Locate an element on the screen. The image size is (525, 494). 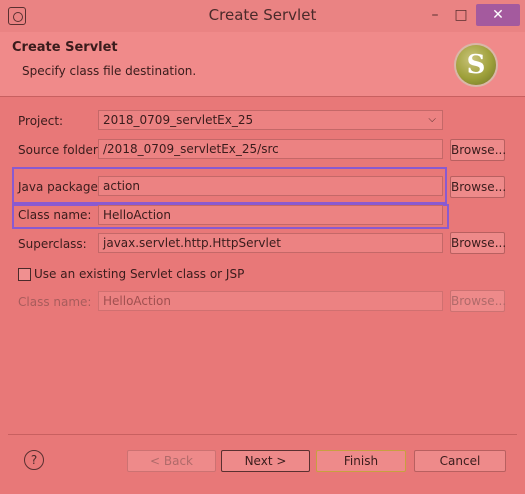
footer-separator is located at coordinates (262, 434).